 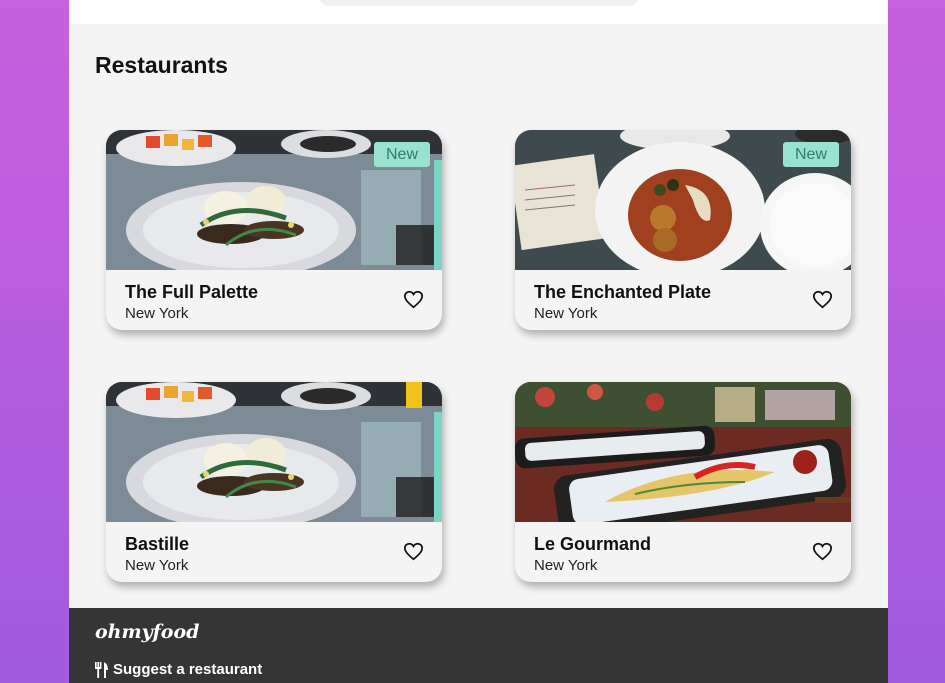 I want to click on restaurant-card: Le Gourmand New York, so click(x=683, y=482).